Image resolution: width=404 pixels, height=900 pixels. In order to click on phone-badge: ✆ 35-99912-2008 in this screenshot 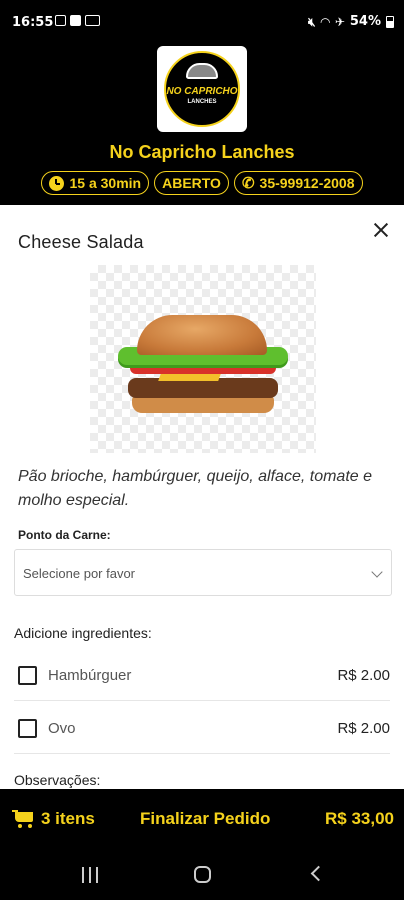, I will do `click(298, 183)`.